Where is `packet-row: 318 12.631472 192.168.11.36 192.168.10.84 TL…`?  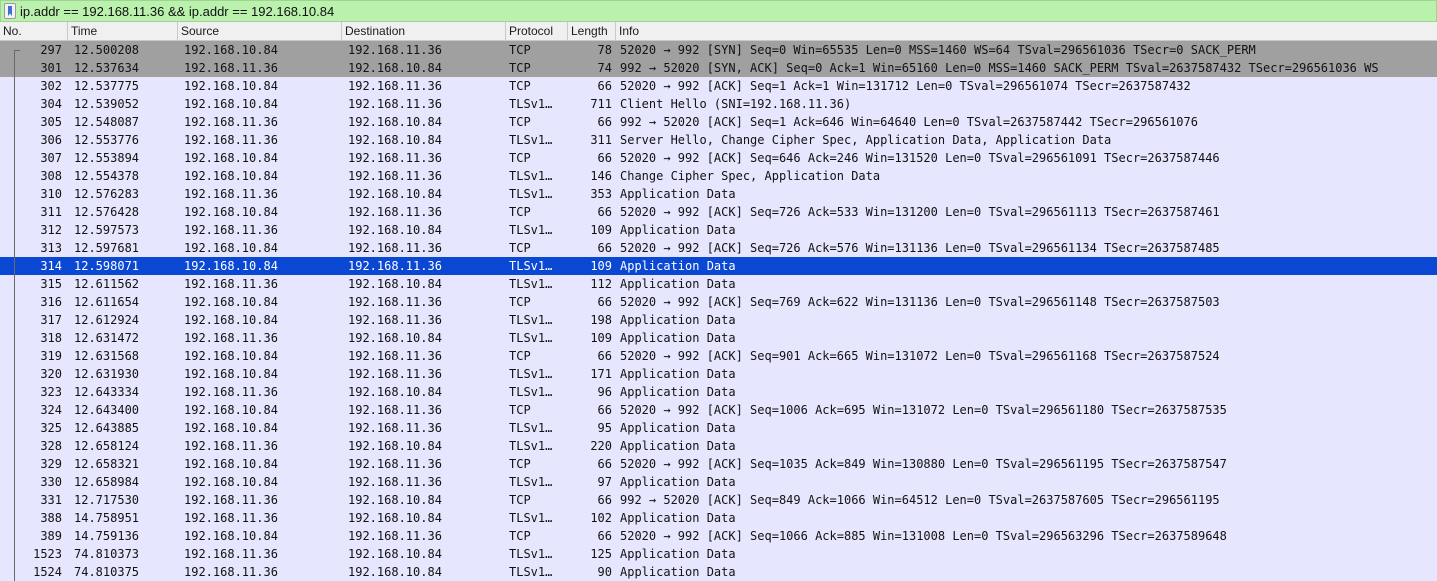 packet-row: 318 12.631472 192.168.11.36 192.168.10.84 TL… is located at coordinates (718, 338).